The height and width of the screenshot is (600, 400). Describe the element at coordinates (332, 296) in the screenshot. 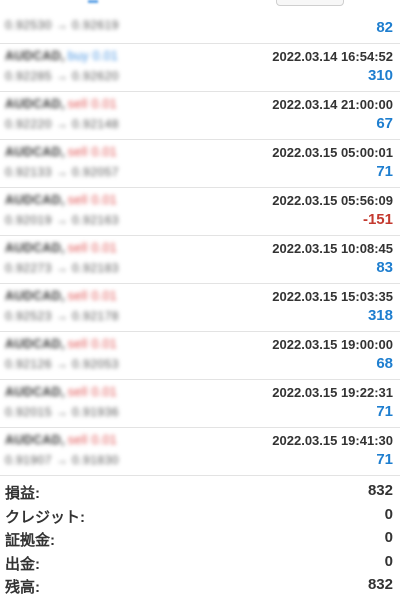

I see `trade-timestamp: 2022.03.15 15:03:35` at that location.